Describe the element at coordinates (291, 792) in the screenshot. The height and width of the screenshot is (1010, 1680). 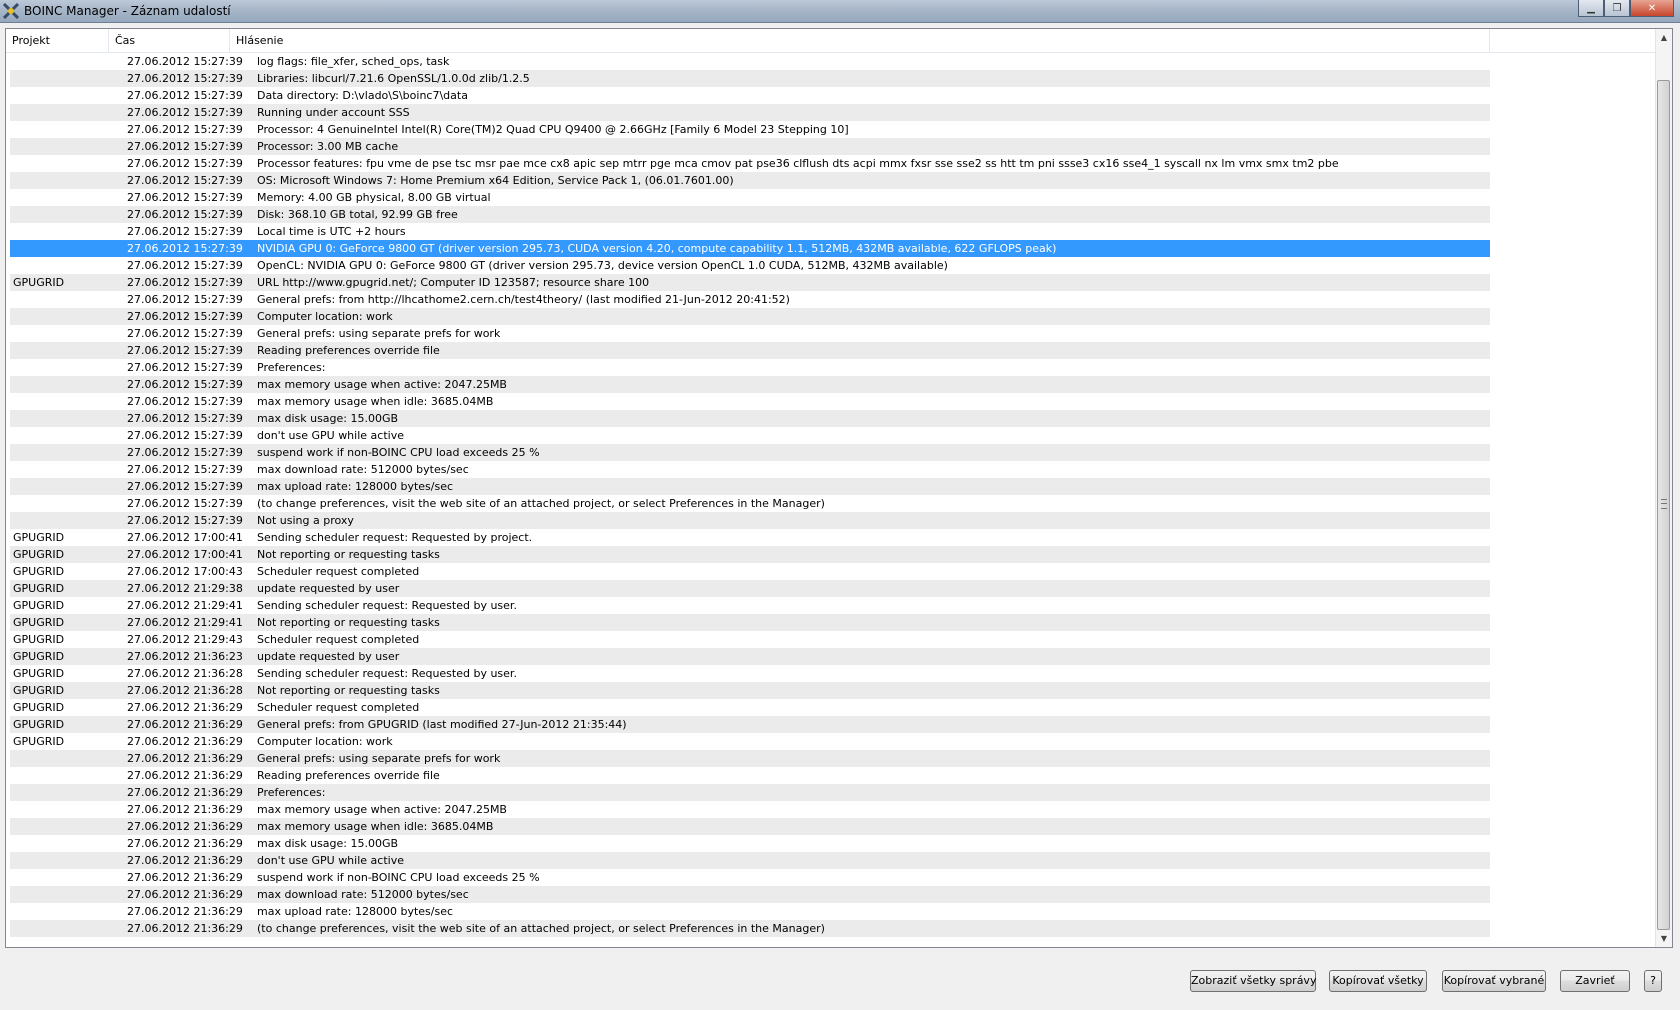
I see `log-message-cell: Preferences:` at that location.